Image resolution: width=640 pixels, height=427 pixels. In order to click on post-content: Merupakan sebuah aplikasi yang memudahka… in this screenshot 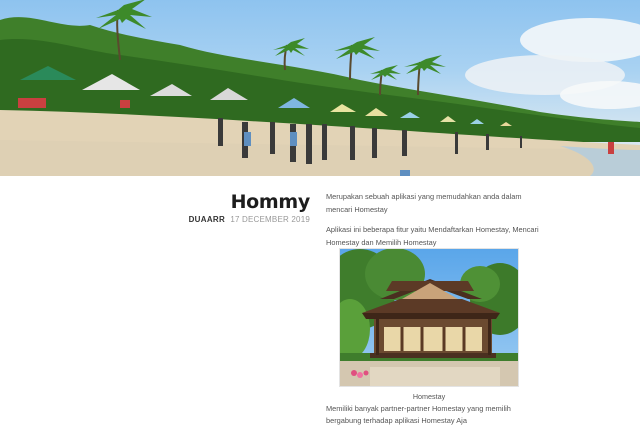, I will do `click(433, 223)`.